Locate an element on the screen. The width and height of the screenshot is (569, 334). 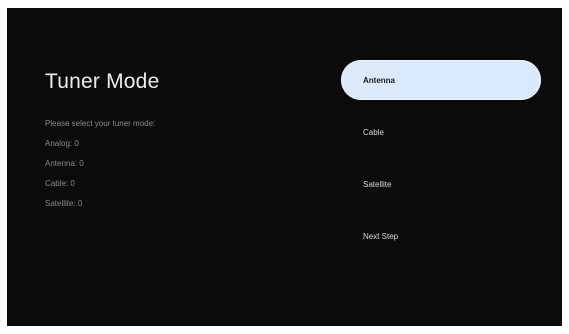
prompt-text: Please select your tuner mode: is located at coordinates (100, 123).